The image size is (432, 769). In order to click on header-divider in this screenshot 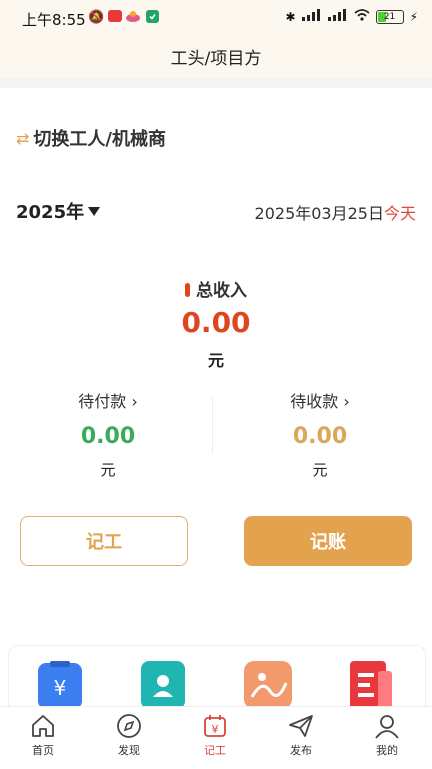, I will do `click(216, 83)`.